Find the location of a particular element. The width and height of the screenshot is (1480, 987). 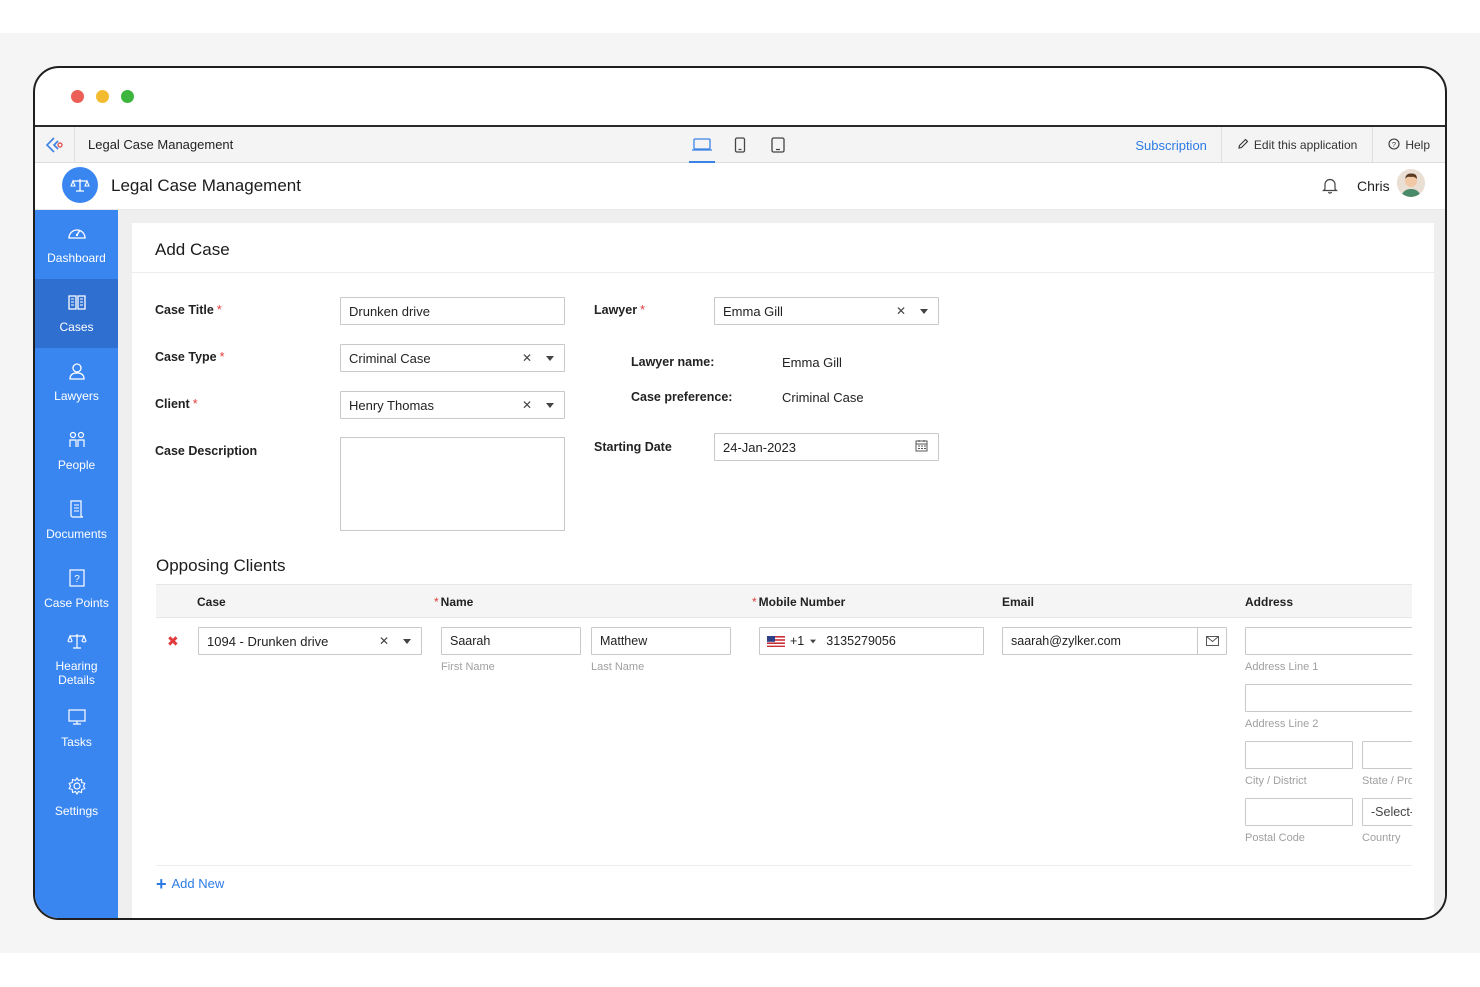

first-name-sublabel: First Name is located at coordinates (468, 667).